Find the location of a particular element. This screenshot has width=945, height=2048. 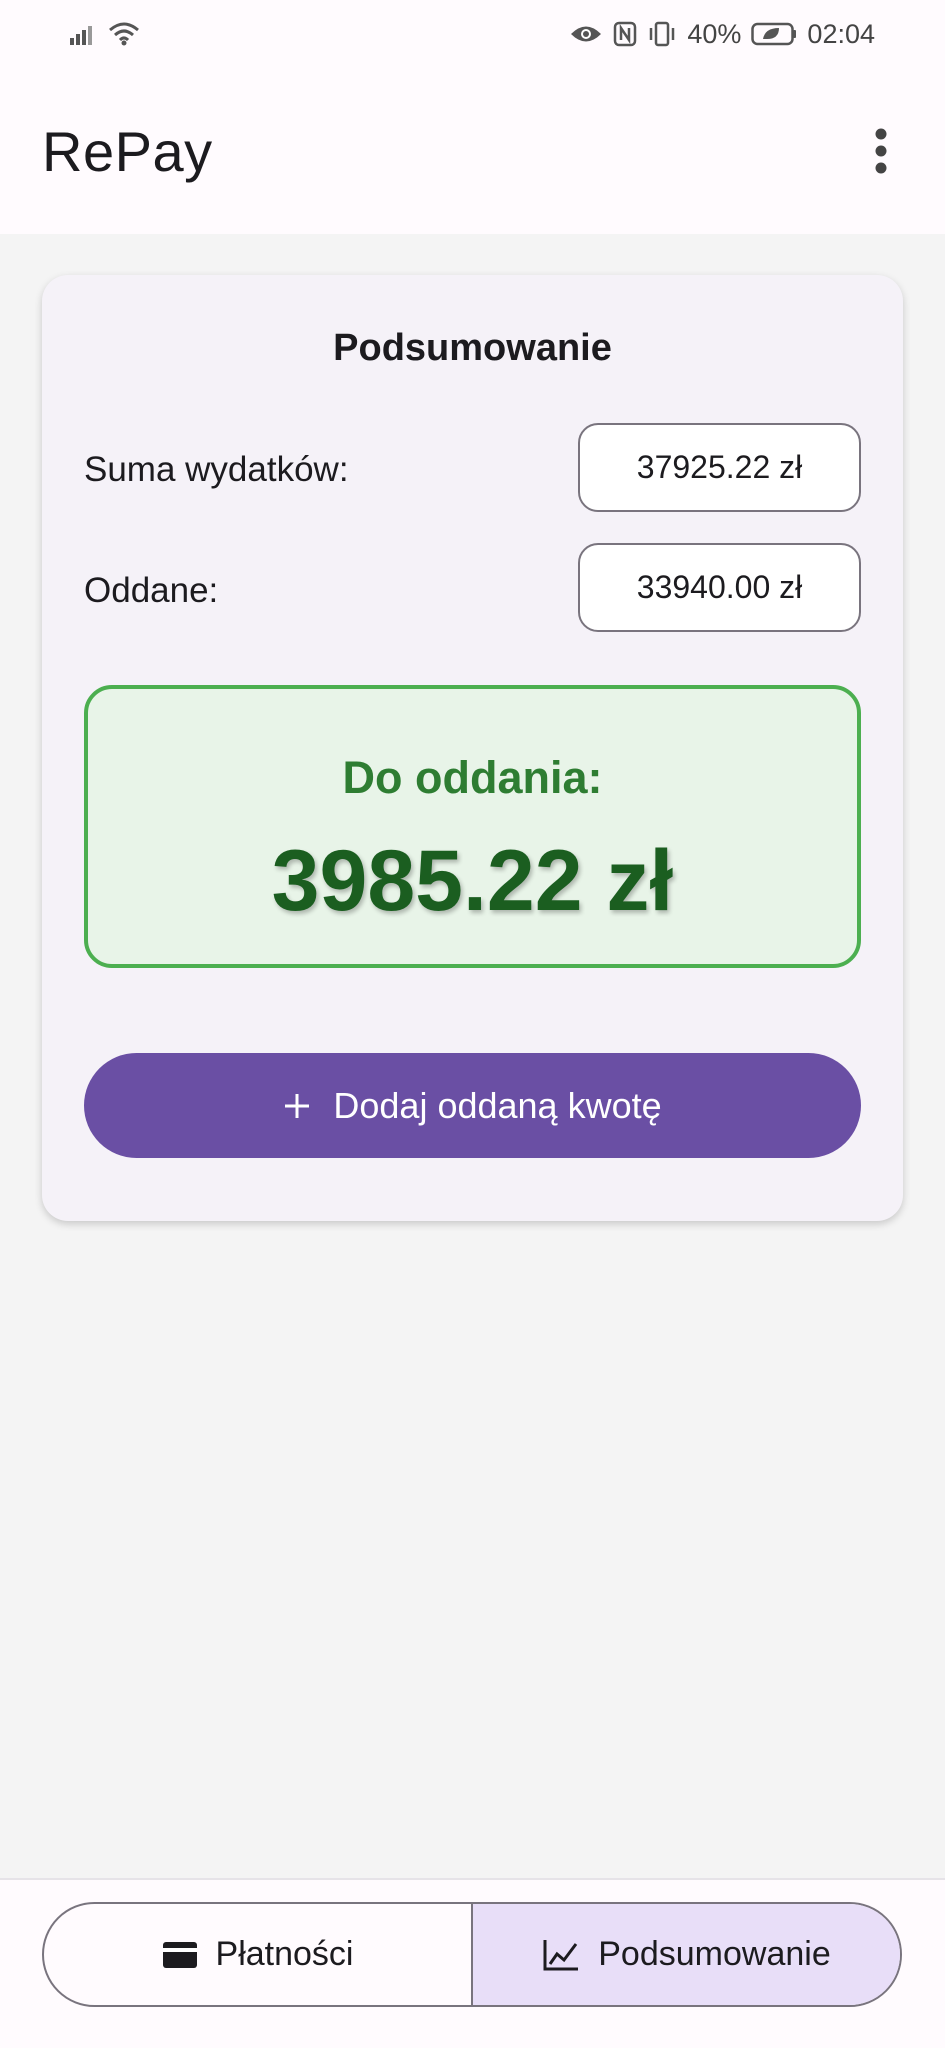

nfc-icon is located at coordinates (625, 34).